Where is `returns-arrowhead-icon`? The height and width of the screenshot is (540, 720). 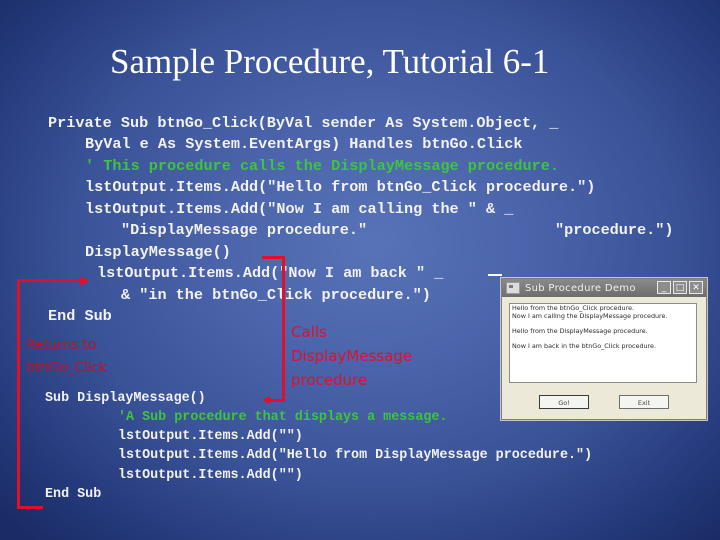 returns-arrowhead-icon is located at coordinates (84, 280).